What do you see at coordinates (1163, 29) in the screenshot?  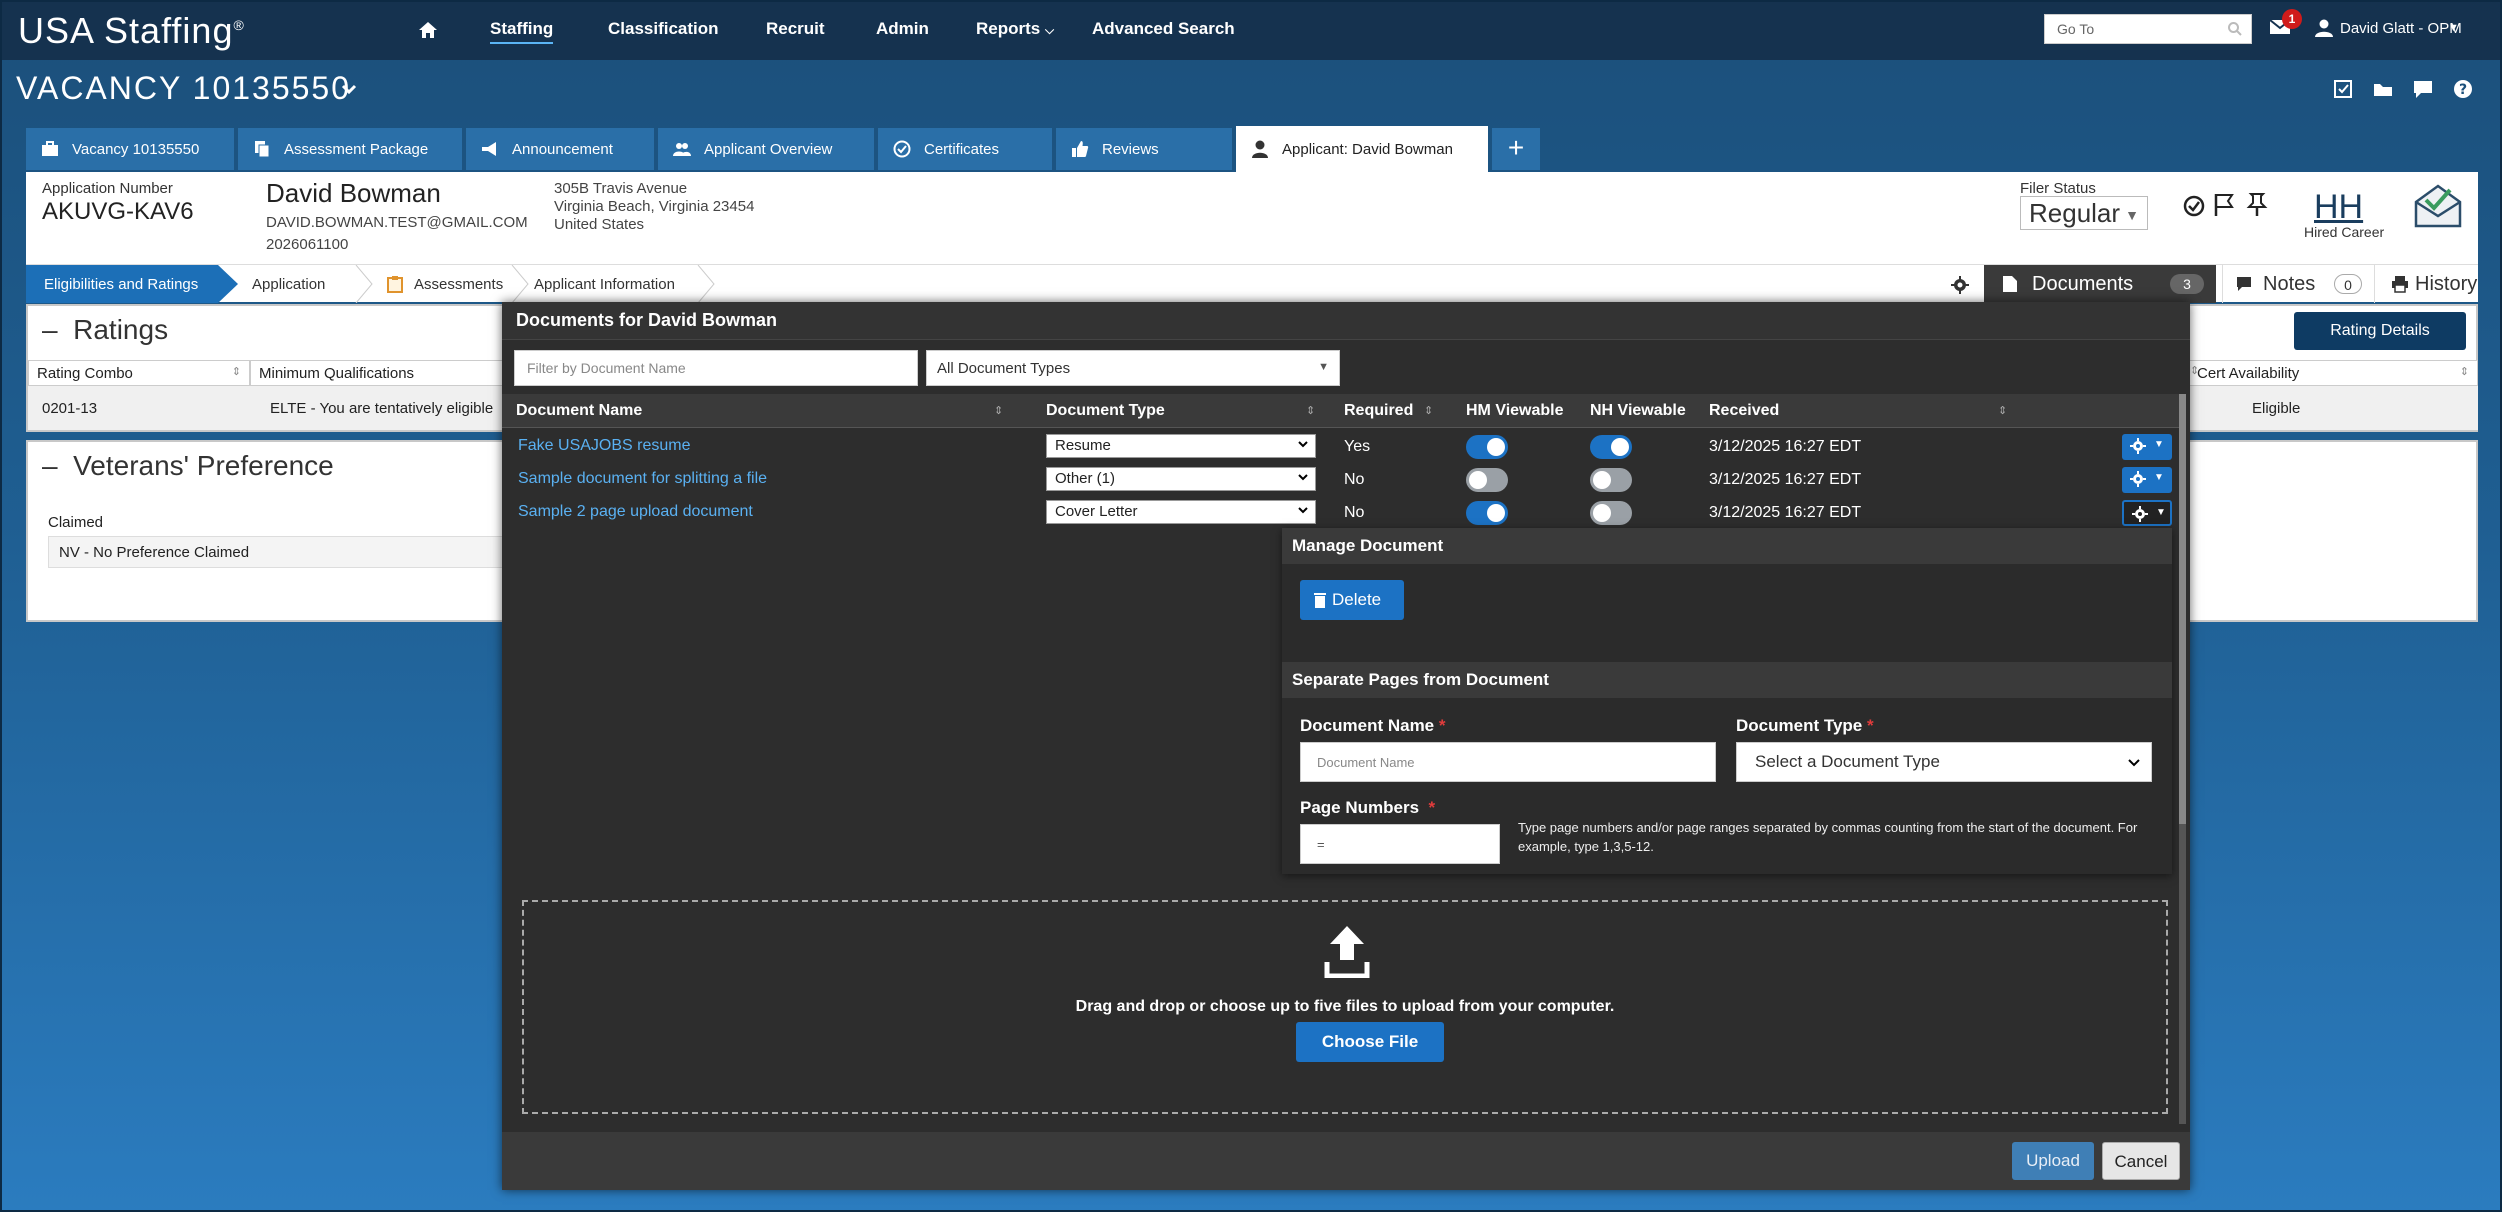 I see `nav-advanced-search: Advanced Search` at bounding box center [1163, 29].